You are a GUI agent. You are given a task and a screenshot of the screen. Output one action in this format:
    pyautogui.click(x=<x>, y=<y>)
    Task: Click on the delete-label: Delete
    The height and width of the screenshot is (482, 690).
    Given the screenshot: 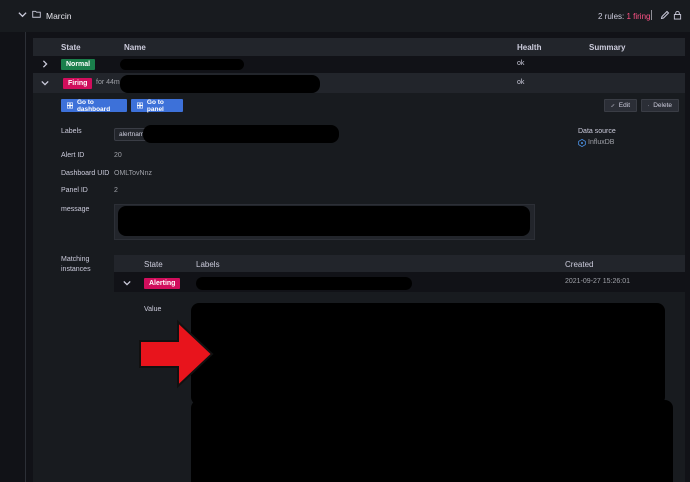 What is the action you would take?
    pyautogui.click(x=662, y=105)
    